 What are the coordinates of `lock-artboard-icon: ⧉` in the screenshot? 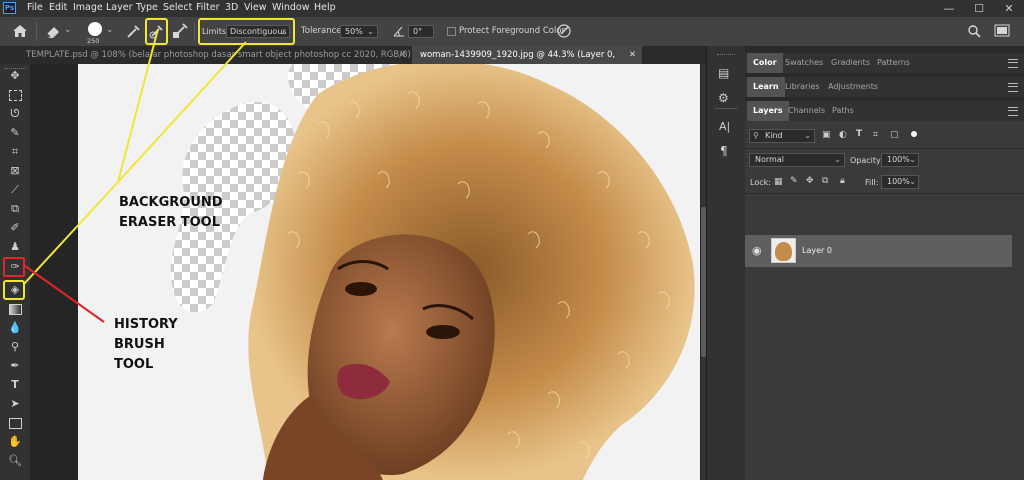 It's located at (825, 181).